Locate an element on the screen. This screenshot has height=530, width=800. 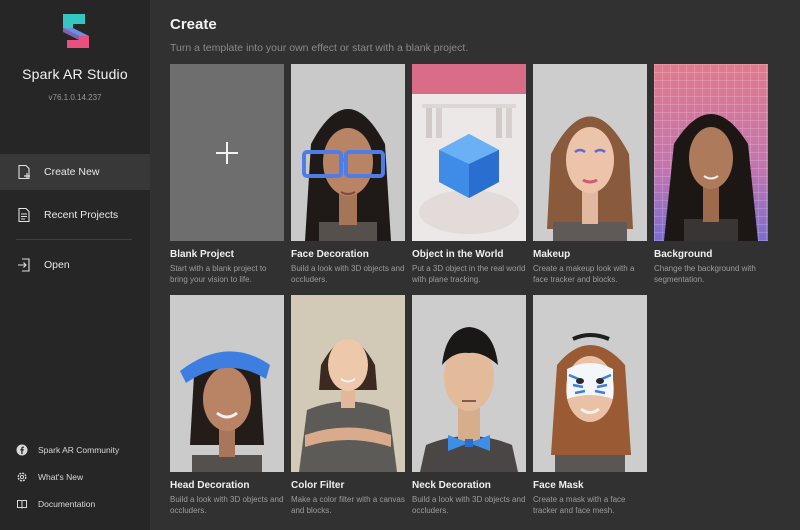
nav-recent-projects: Recent Projects is located at coordinates (75, 215).